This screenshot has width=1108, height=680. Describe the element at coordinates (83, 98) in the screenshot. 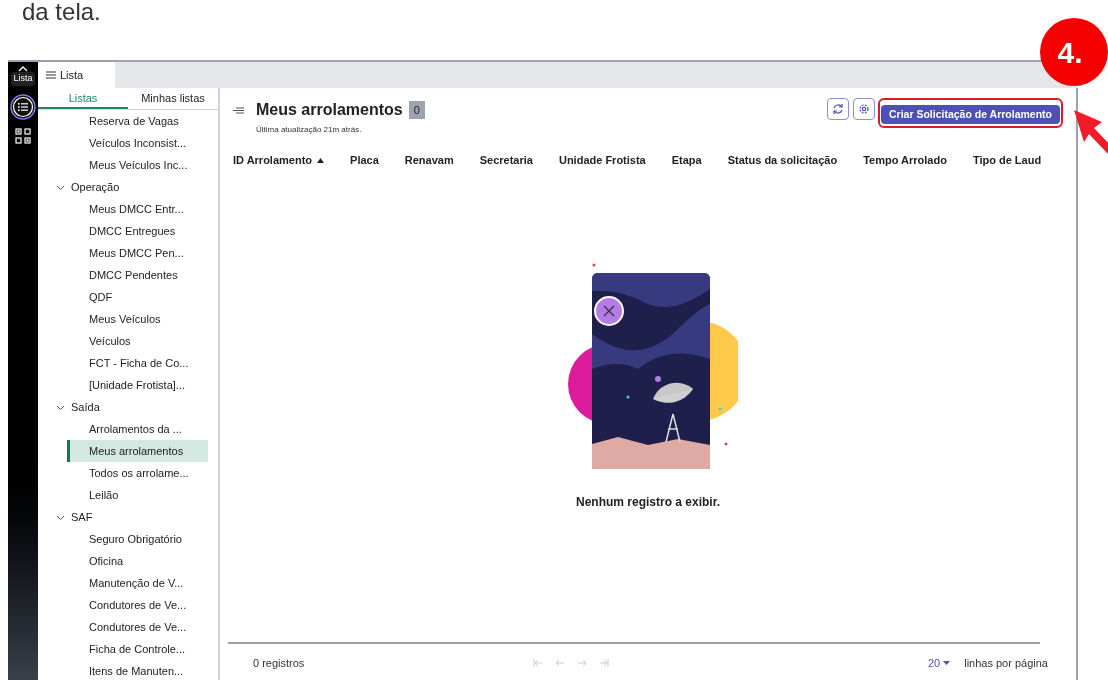

I see `sidebar-tab: Listas` at that location.